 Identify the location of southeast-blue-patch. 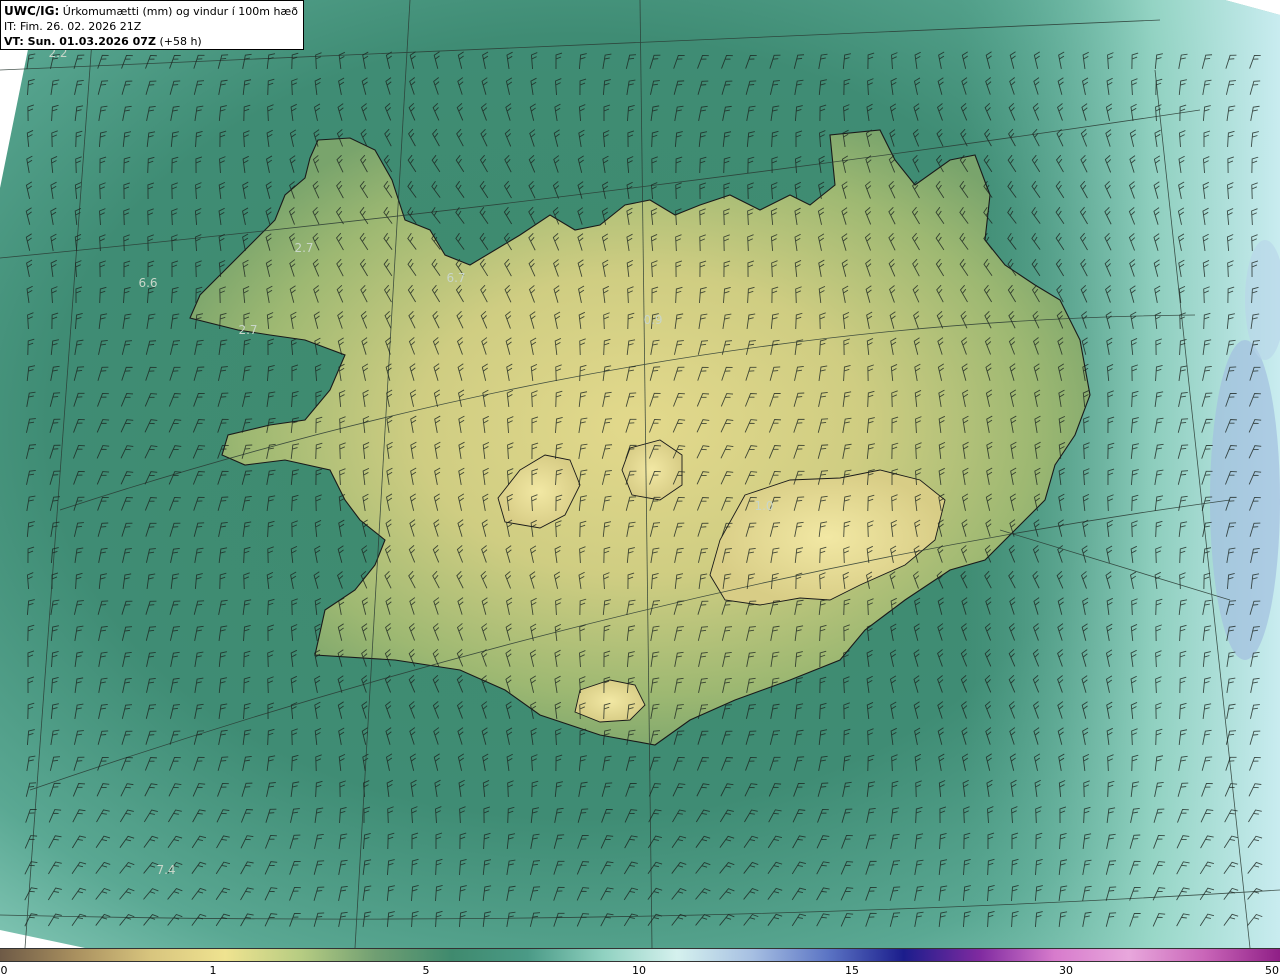
(1245, 500).